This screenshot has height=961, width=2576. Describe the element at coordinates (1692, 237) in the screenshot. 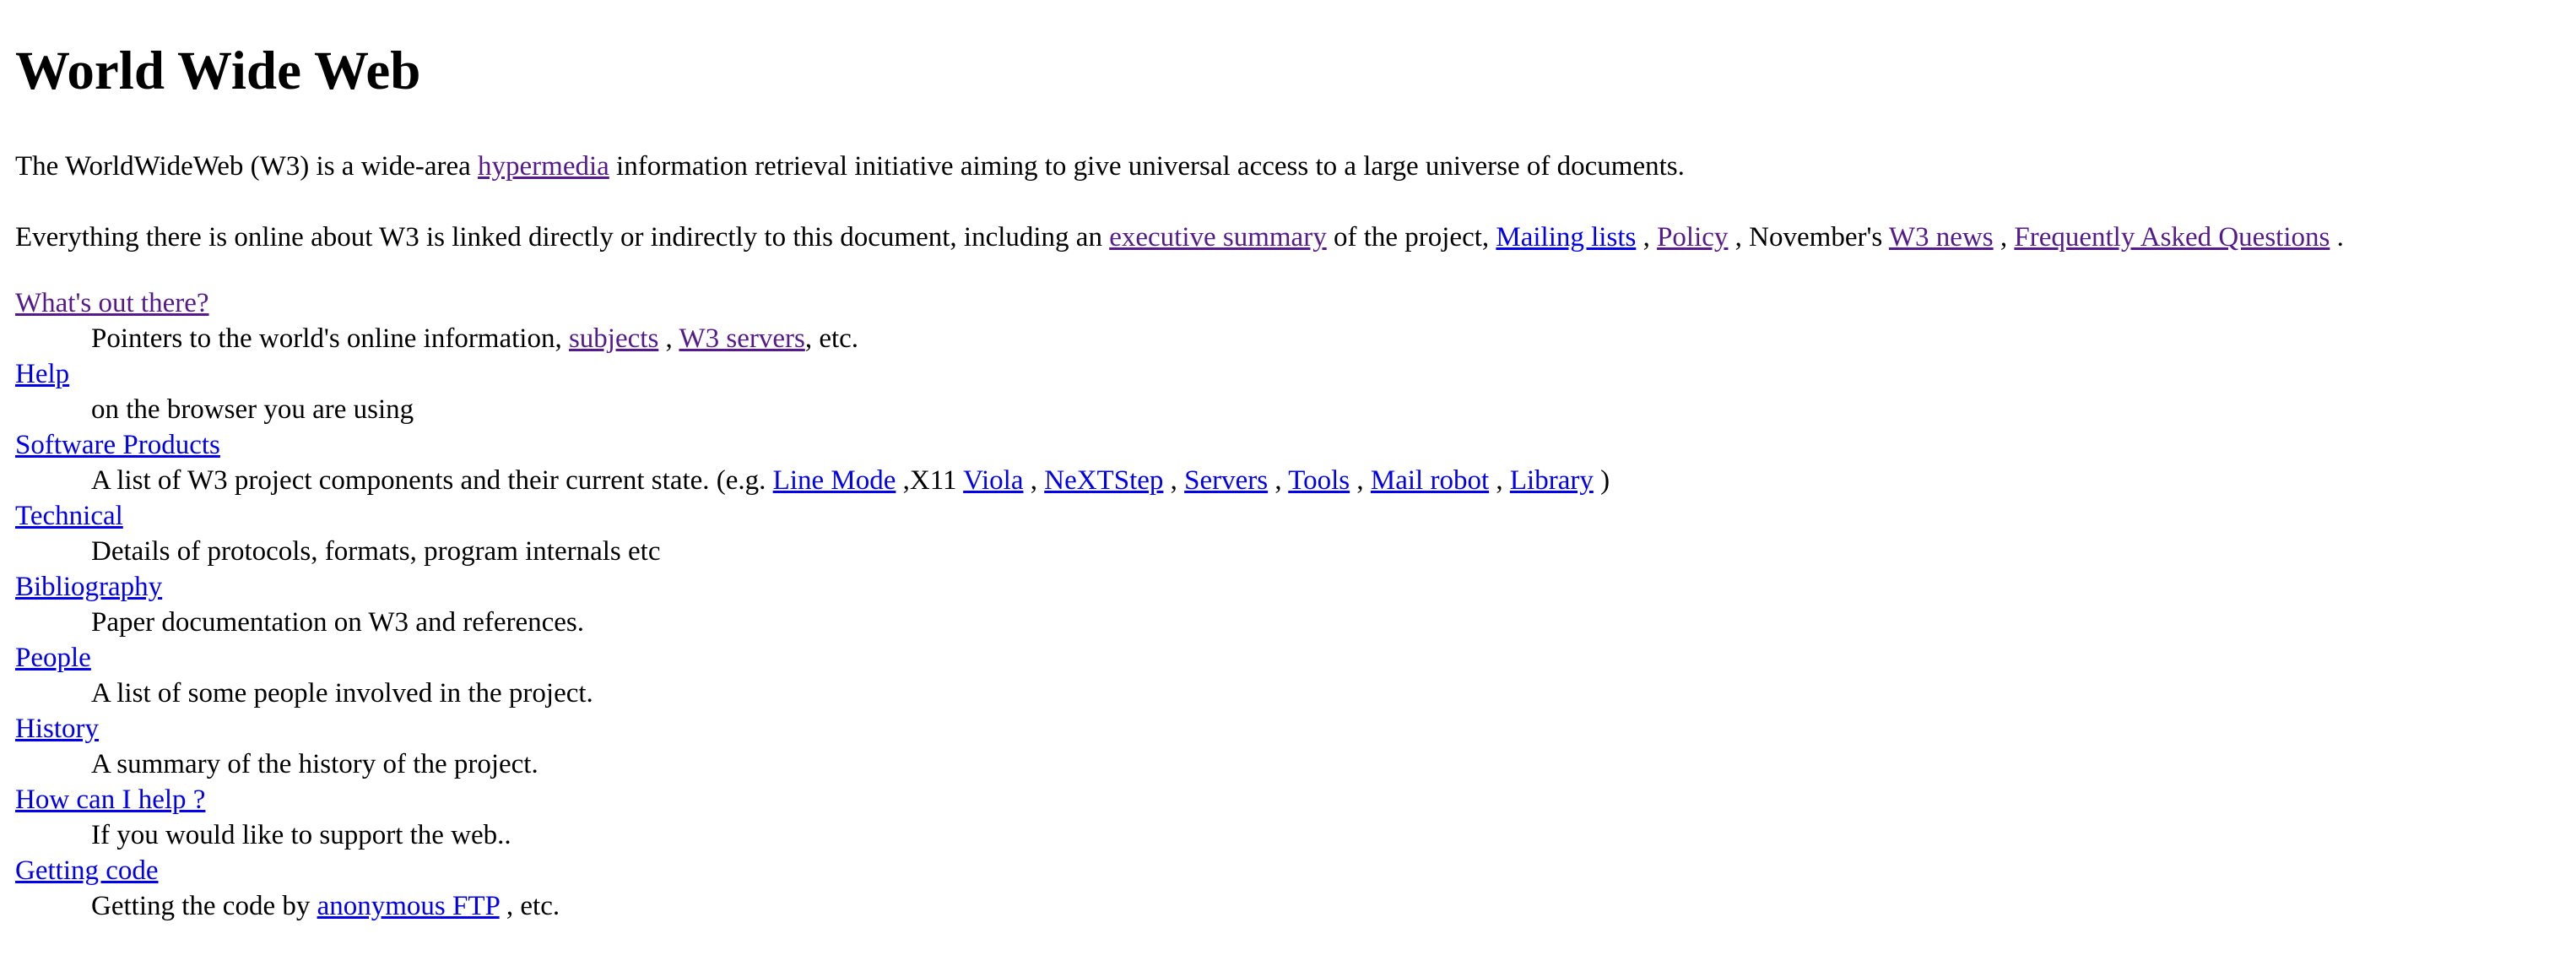

I see `policy-link: Policy` at that location.